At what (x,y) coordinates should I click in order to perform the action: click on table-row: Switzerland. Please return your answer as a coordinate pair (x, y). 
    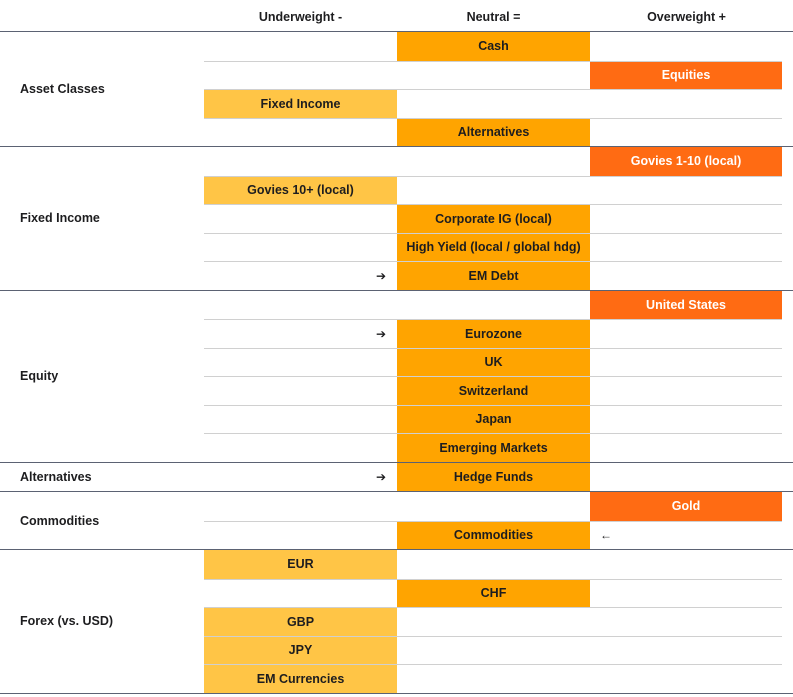
    Looking at the image, I should click on (493, 390).